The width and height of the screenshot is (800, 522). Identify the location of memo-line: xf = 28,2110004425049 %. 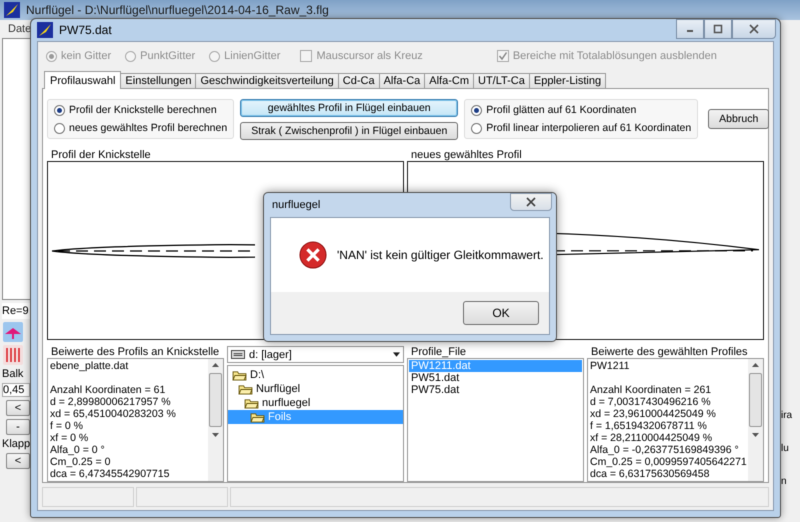
(652, 438).